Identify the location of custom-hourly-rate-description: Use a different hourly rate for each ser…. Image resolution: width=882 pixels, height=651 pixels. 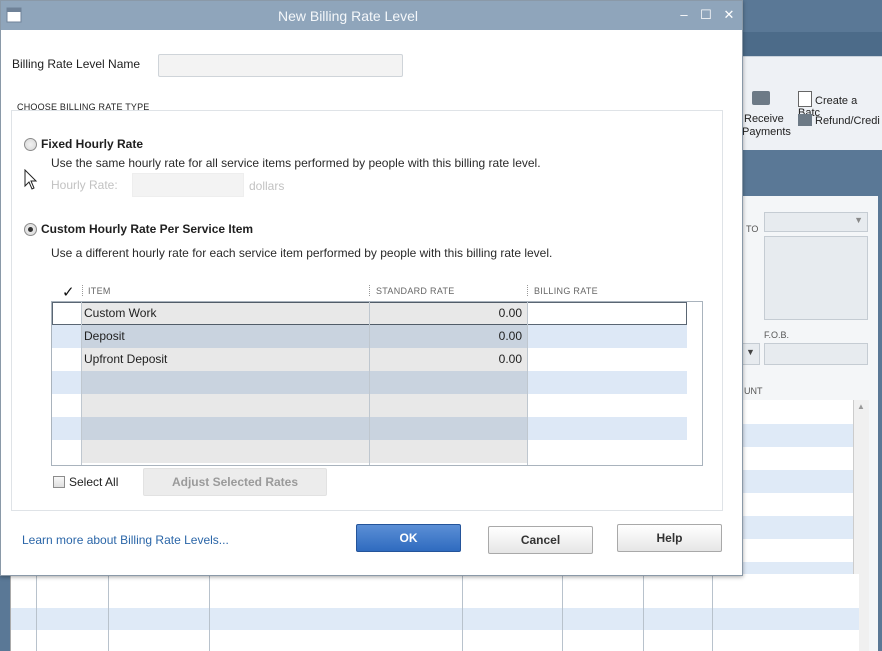
(302, 253).